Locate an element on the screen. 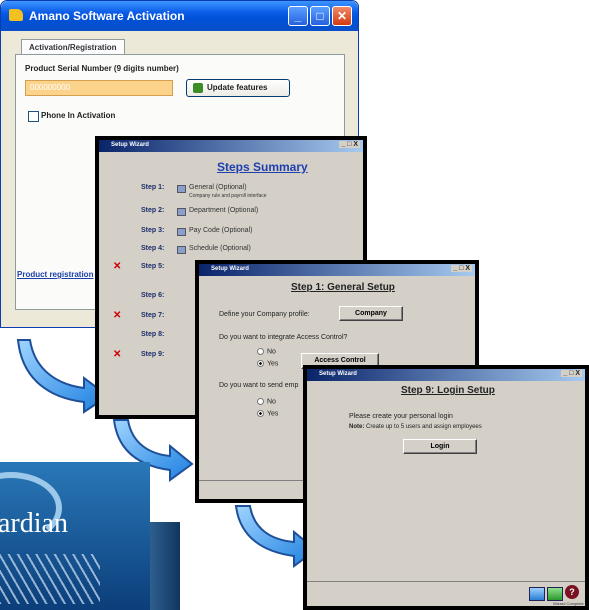 The width and height of the screenshot is (589, 610). step-label: Step 6: is located at coordinates (153, 295).